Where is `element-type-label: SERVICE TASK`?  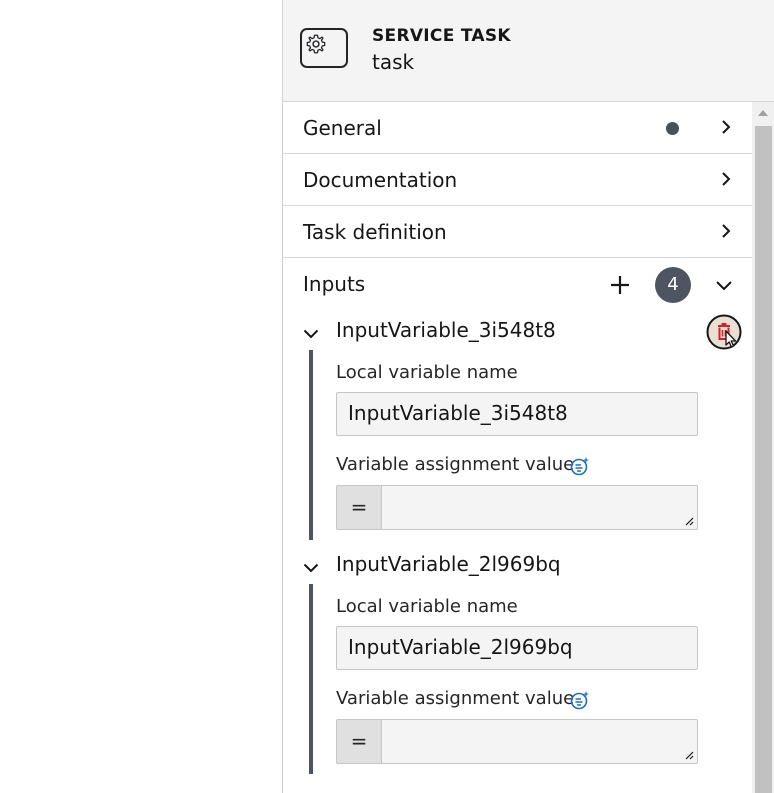
element-type-label: SERVICE TASK is located at coordinates (441, 36).